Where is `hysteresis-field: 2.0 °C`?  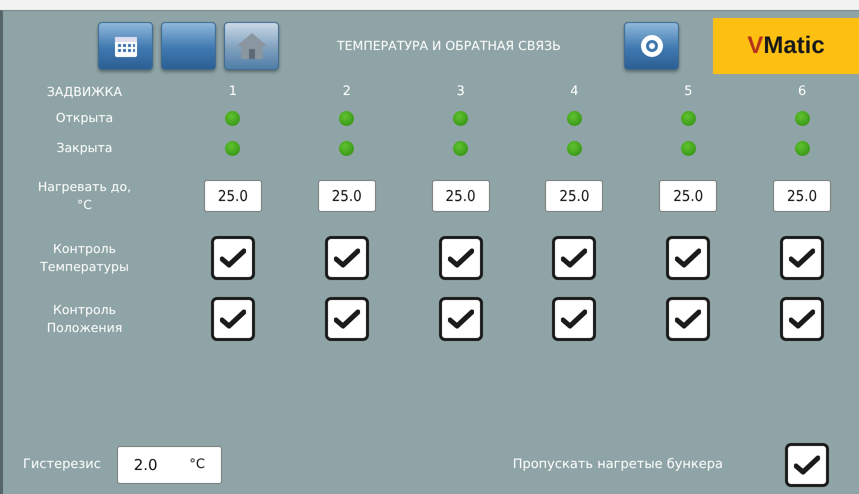
hysteresis-field: 2.0 °C is located at coordinates (169, 465).